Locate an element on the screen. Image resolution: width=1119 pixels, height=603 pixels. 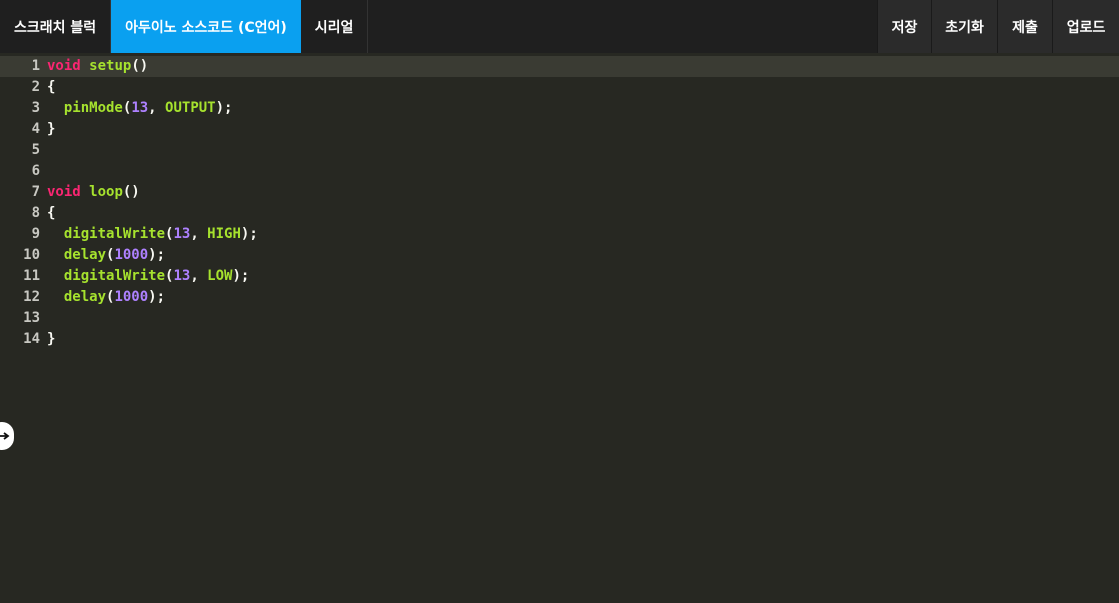
code-token: OUTPUT is located at coordinates (190, 108).